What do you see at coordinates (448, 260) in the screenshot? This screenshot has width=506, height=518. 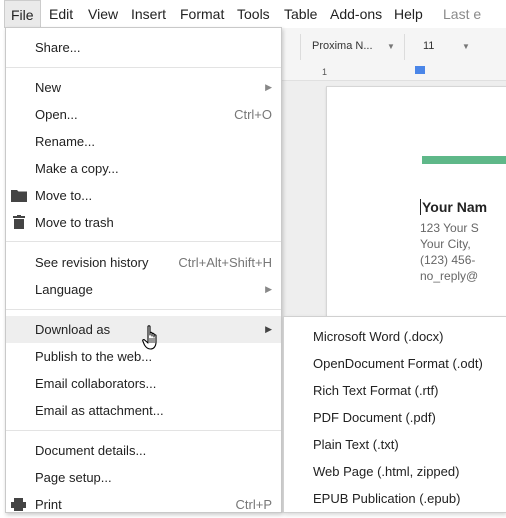 I see `document-line: (123) 456-` at bounding box center [448, 260].